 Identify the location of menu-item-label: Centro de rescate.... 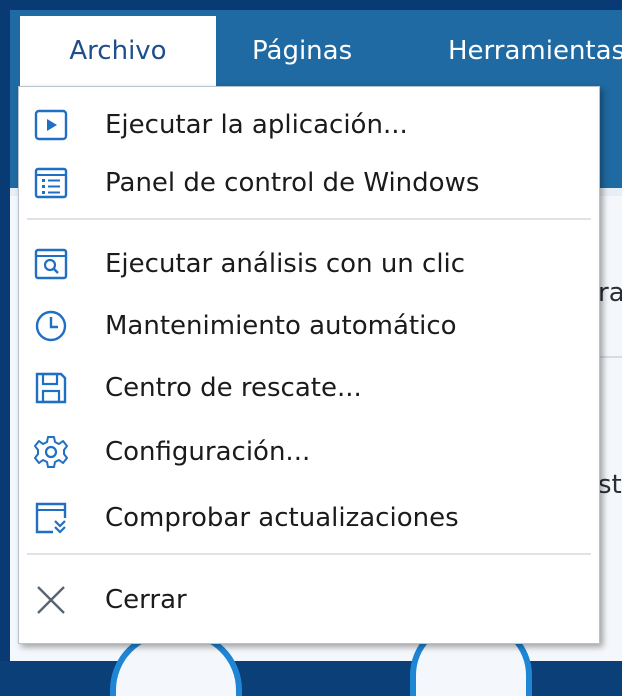
(233, 388).